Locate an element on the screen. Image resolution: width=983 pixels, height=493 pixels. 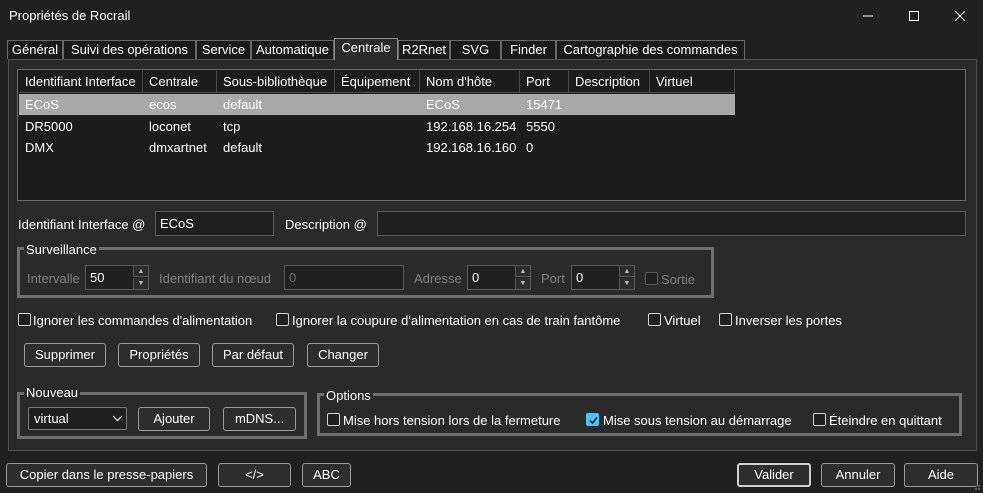
window-title: Propriétés de Rocrail is located at coordinates (70, 15).